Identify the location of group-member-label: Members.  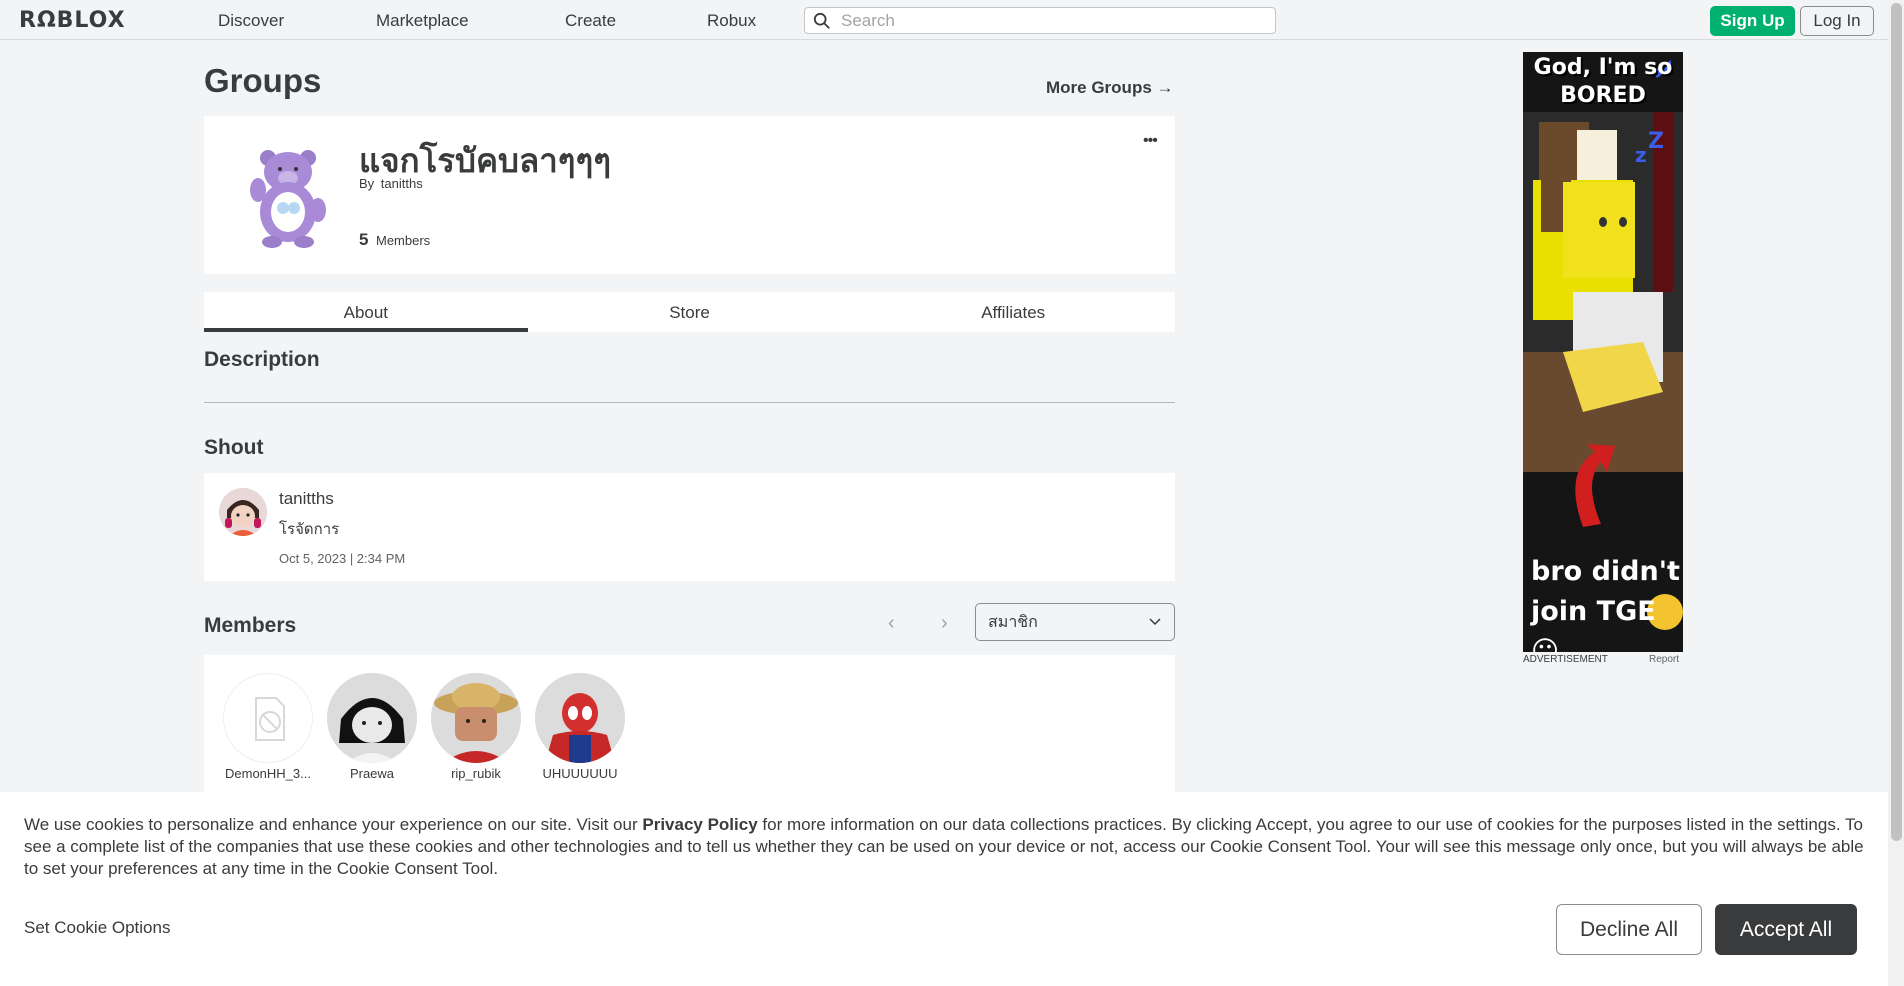
(403, 240).